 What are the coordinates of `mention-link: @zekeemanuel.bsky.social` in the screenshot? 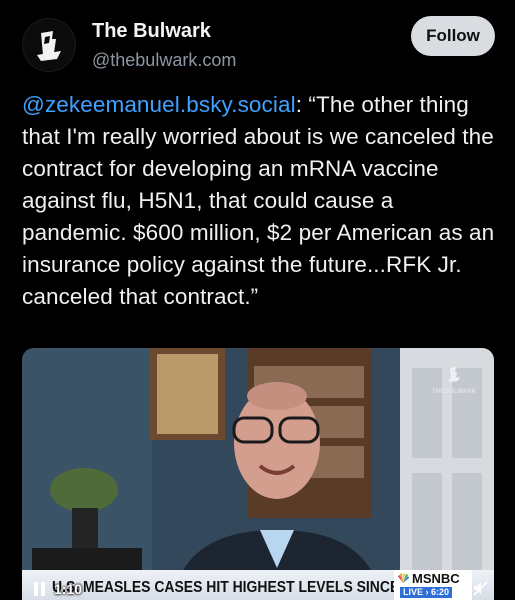 It's located at (159, 104).